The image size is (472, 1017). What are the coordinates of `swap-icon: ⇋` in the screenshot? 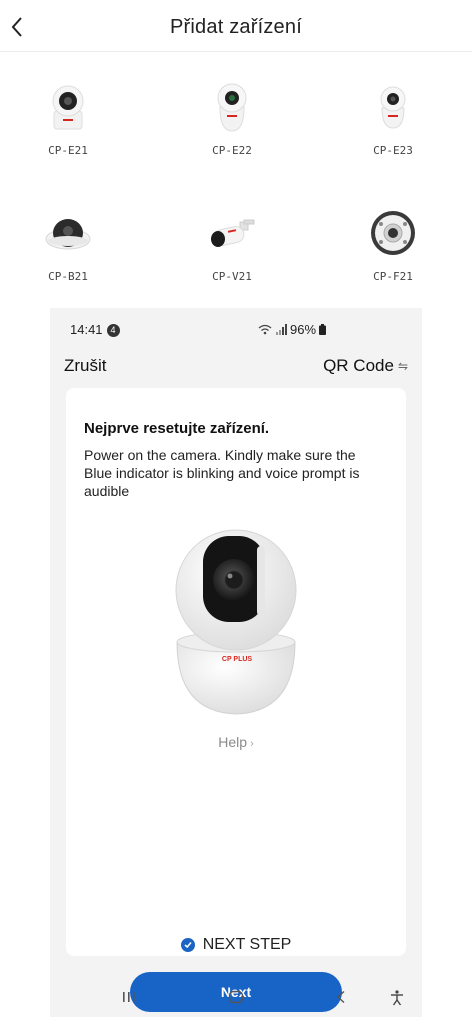 It's located at (402, 366).